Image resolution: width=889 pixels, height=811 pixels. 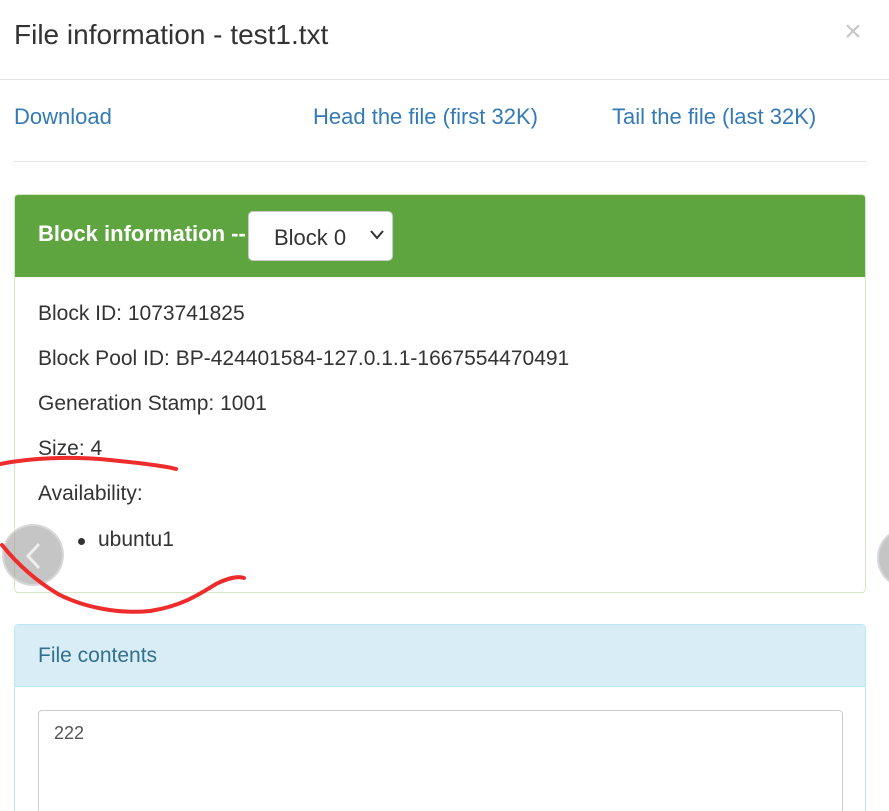 What do you see at coordinates (440, 236) in the screenshot?
I see `block-info-heading: Block information -- Block 0` at bounding box center [440, 236].